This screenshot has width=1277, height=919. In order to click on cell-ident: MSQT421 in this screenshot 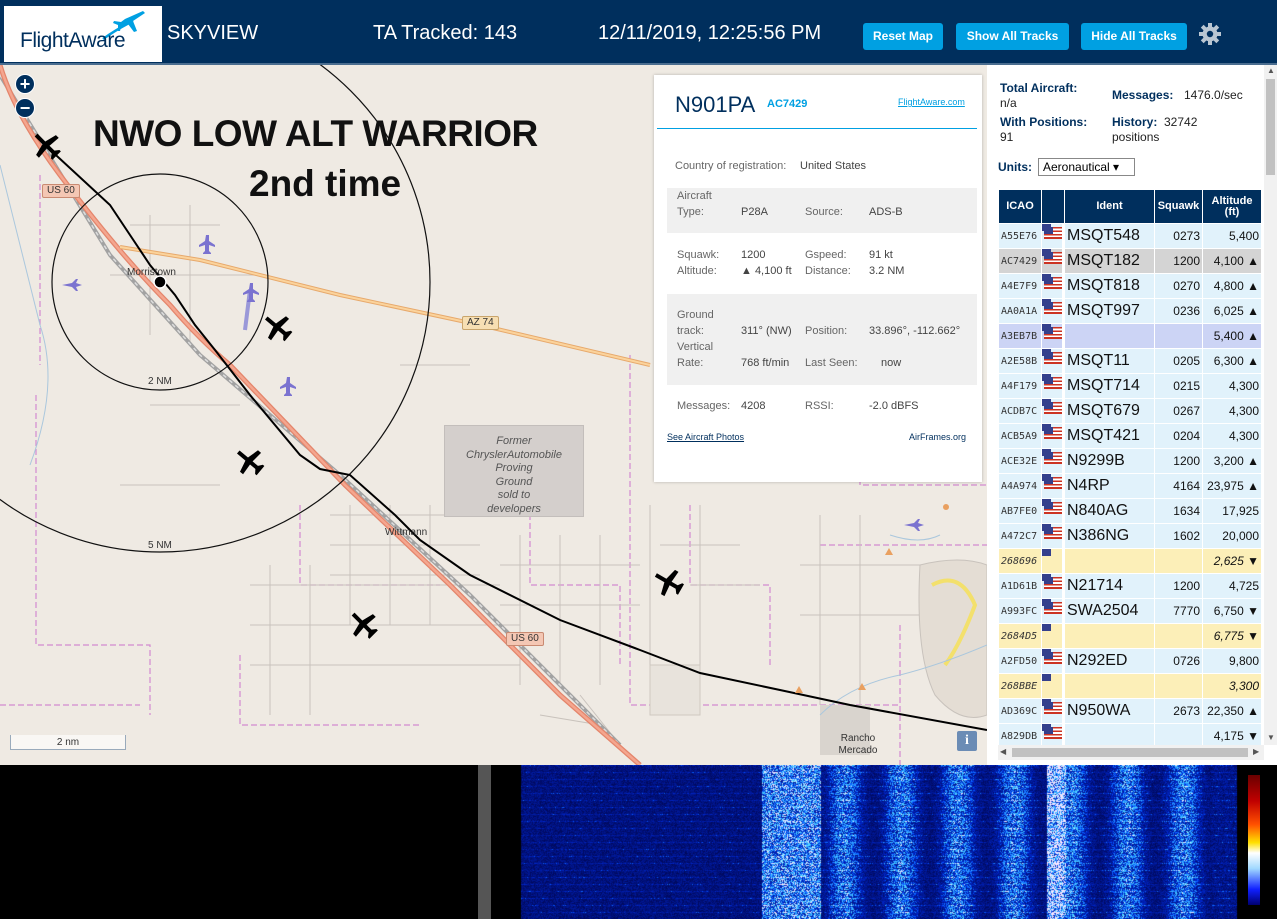, I will do `click(1109, 436)`.